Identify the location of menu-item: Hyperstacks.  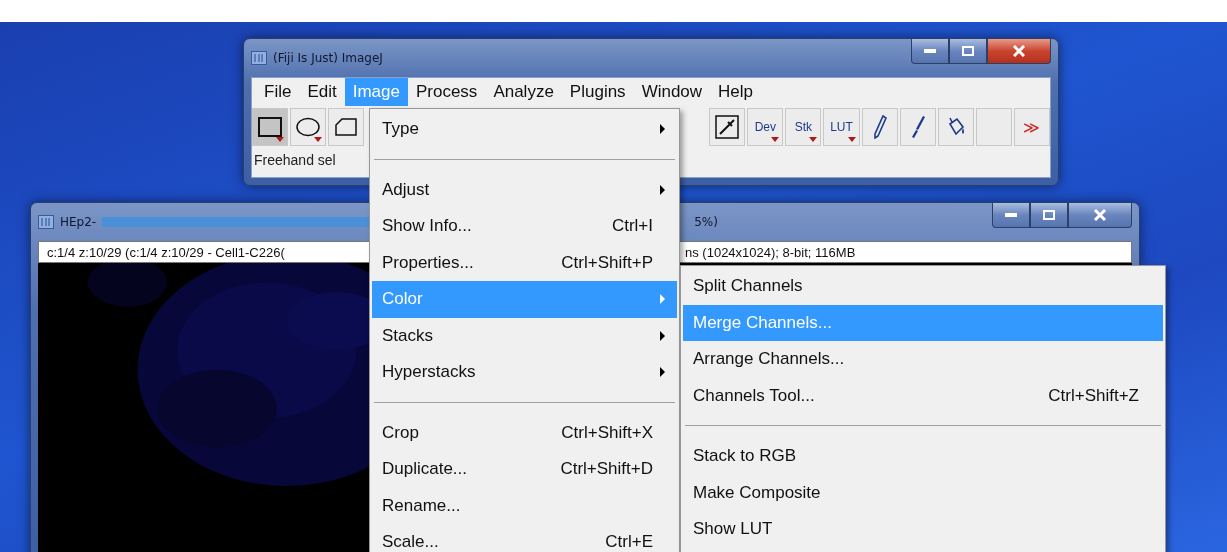
(524, 372).